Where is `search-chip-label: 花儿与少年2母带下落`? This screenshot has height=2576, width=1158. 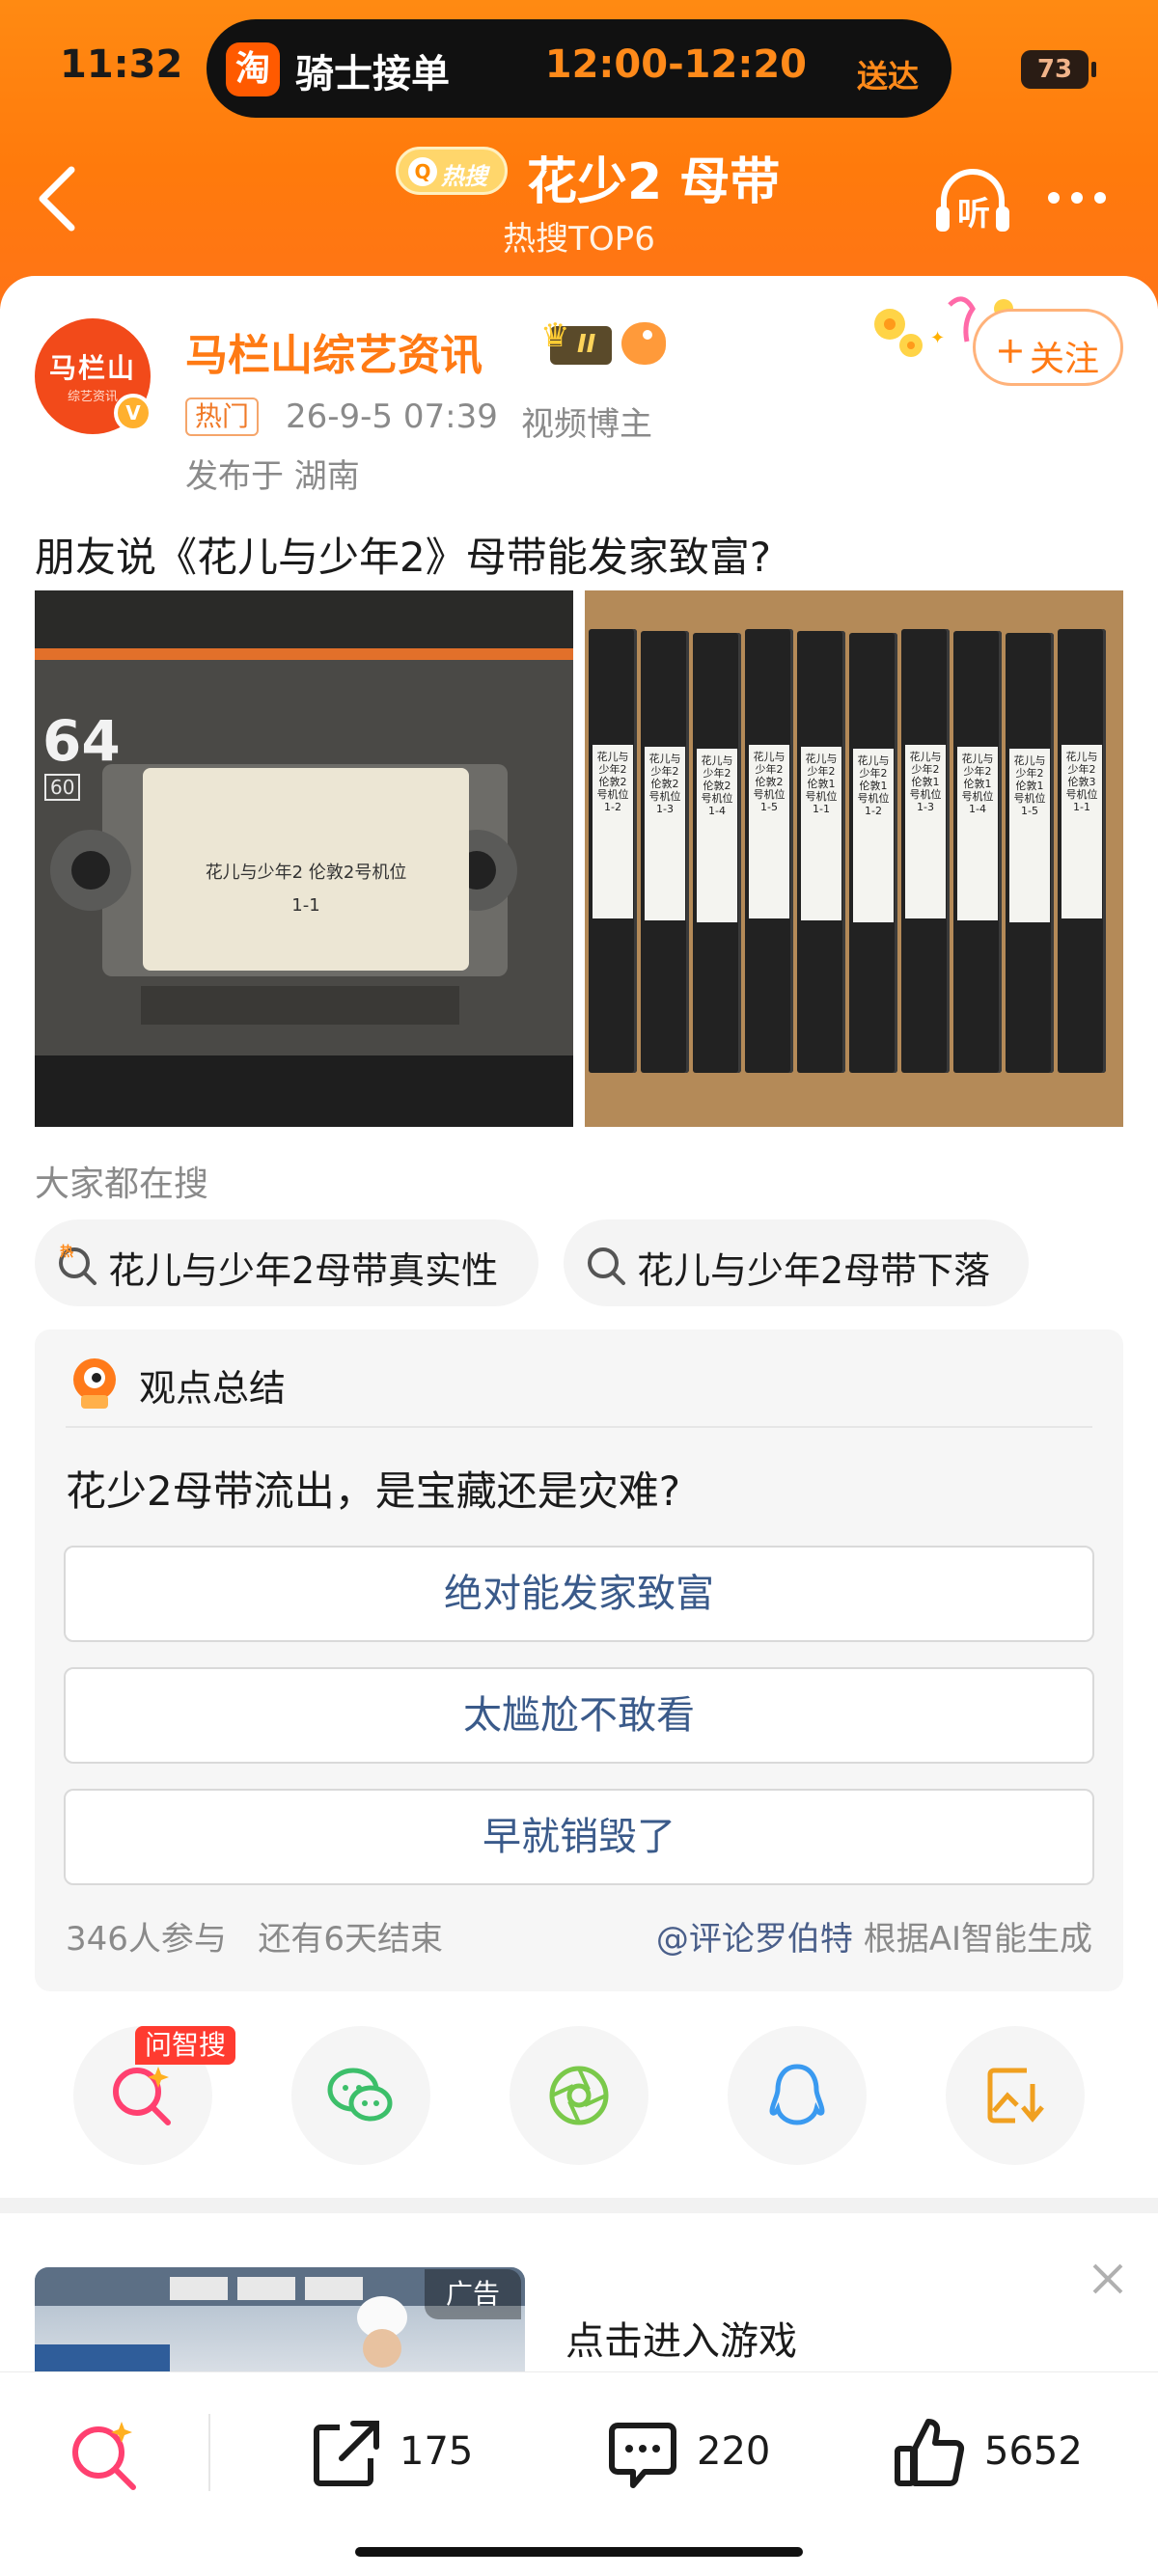
search-chip-label: 花儿与少年2母带下落 is located at coordinates (814, 1271).